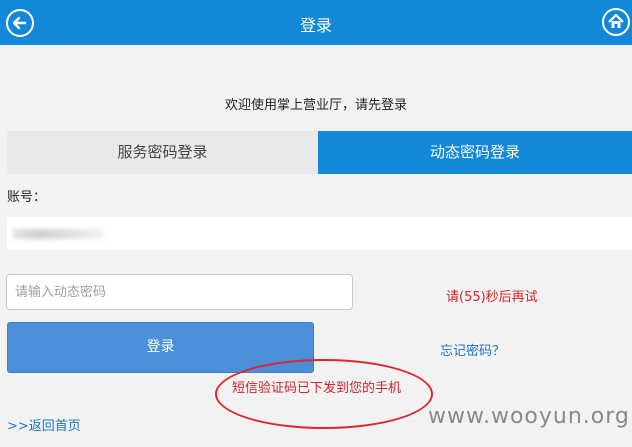 Image resolution: width=632 pixels, height=447 pixels. Describe the element at coordinates (44, 424) in the screenshot. I see `back-home-link: >>返回首页` at that location.